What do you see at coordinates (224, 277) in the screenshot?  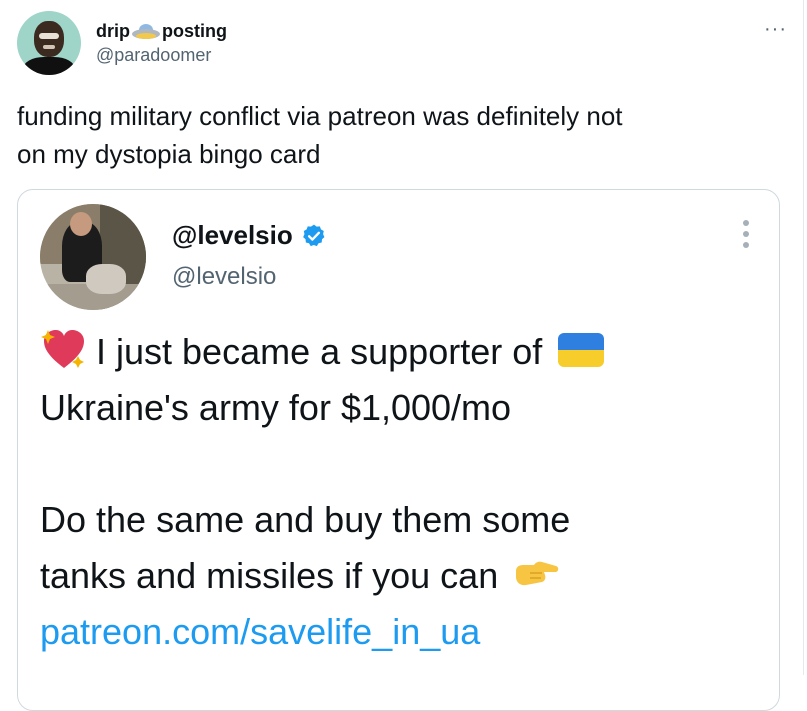 I see `quoted-author-handle: @levelsio` at bounding box center [224, 277].